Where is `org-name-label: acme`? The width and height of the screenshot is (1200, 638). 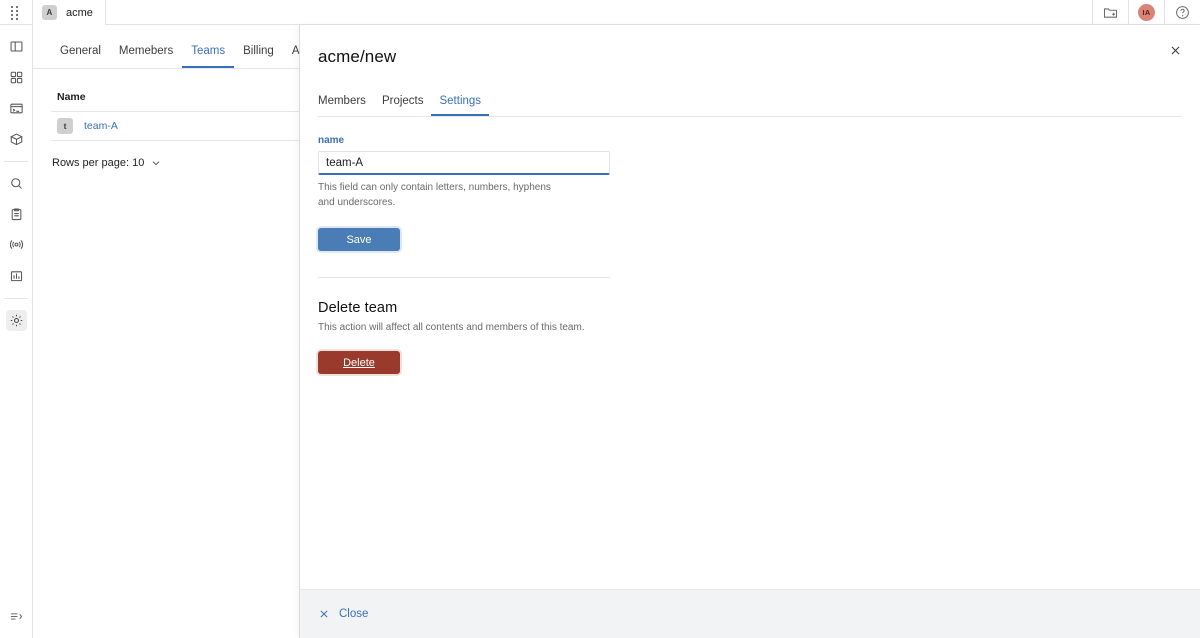
org-name-label: acme is located at coordinates (79, 12).